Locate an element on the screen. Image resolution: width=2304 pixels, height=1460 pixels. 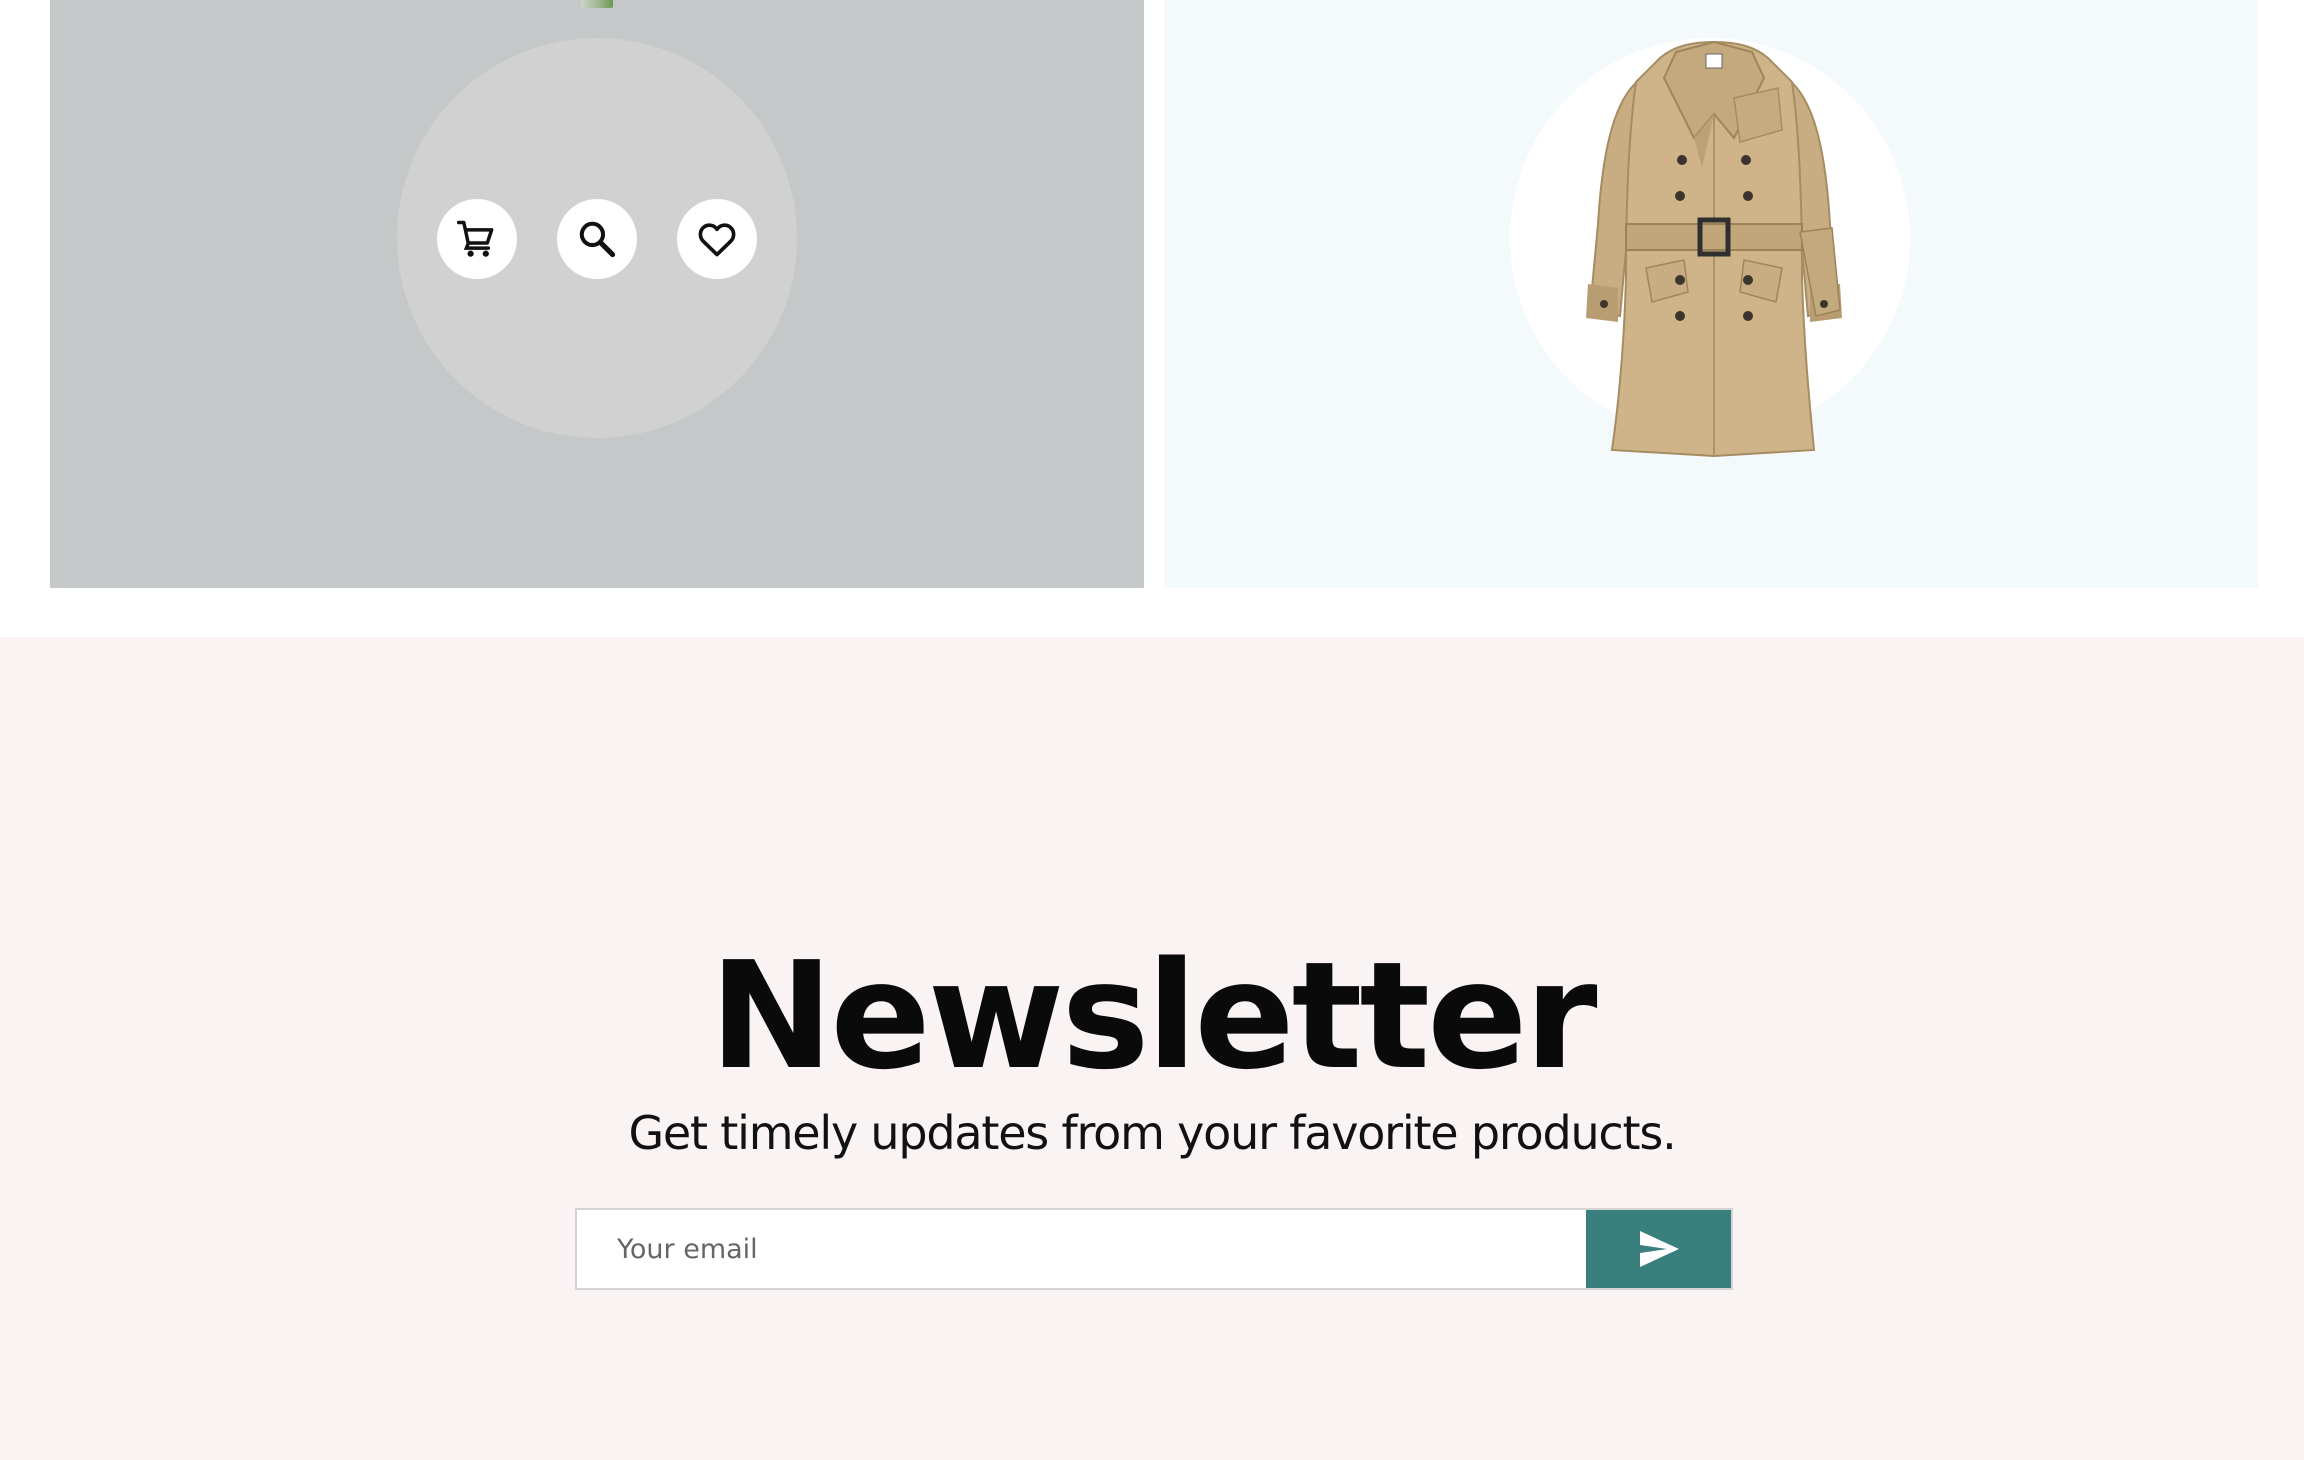
add-to-wishlist-button is located at coordinates (717, 239).